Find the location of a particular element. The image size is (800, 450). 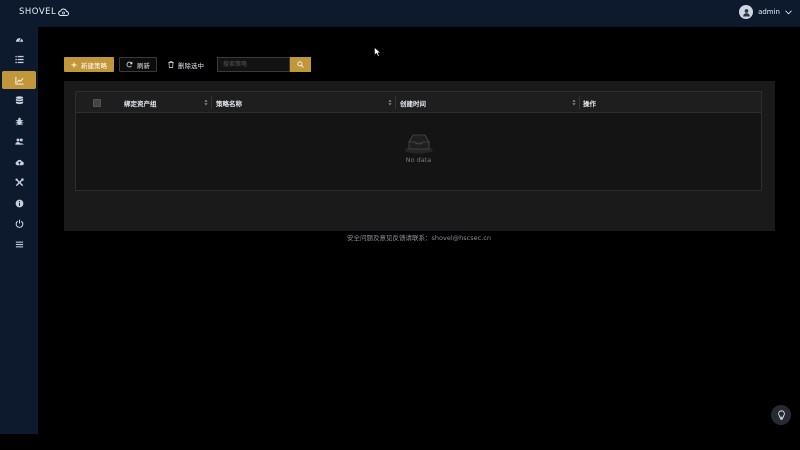

empty-state-text: No data is located at coordinates (418, 160).